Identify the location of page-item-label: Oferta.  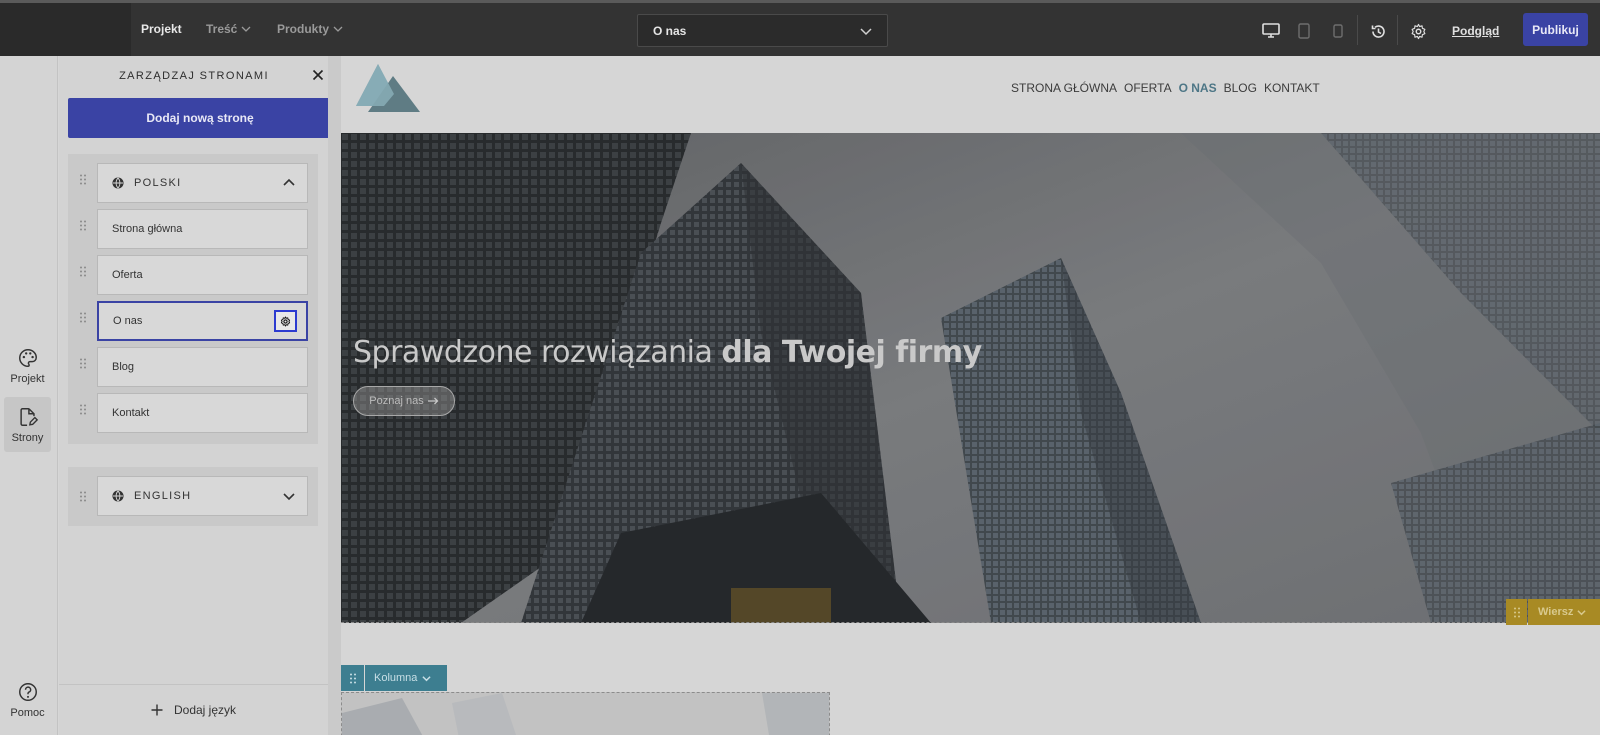
(127, 275).